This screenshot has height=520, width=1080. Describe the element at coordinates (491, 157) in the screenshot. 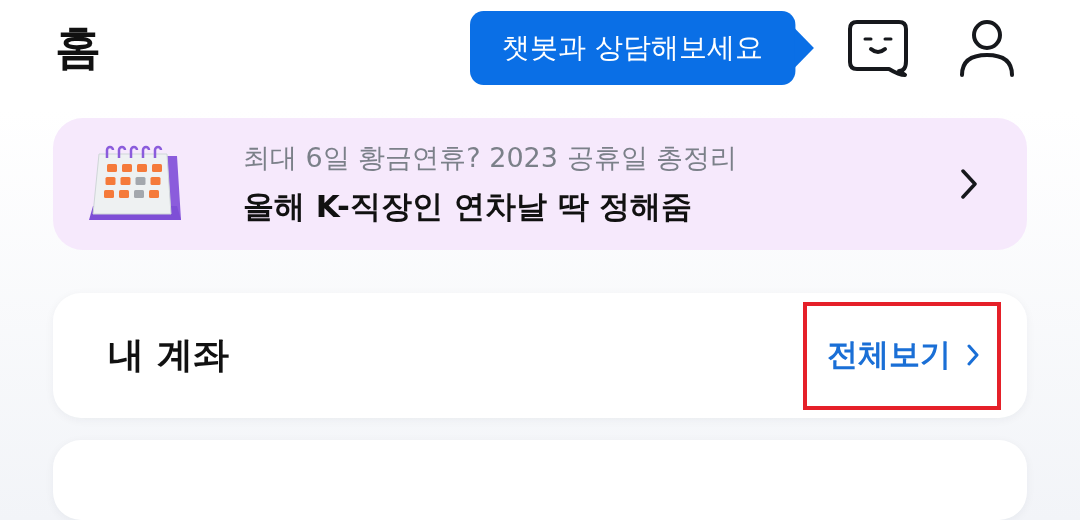

I see `banner-subtitle: 최대 6일 황금연휴? 2023 공휴일 총정리` at that location.